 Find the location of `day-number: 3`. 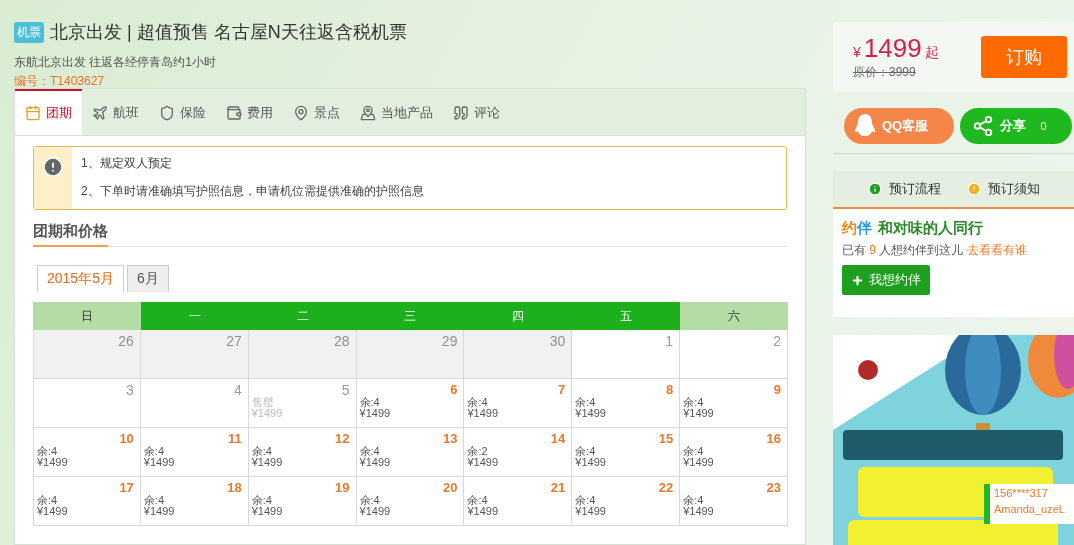

day-number: 3 is located at coordinates (130, 390).